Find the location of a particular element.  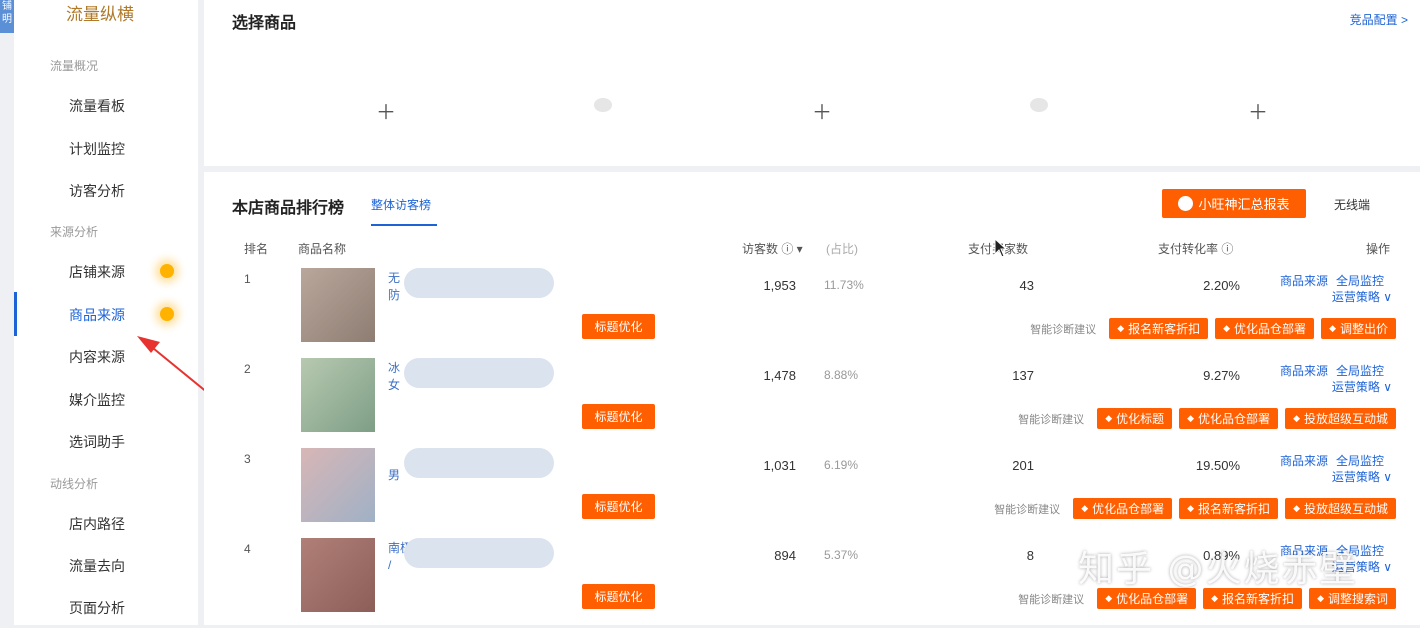

header-share: (占比) is located at coordinates (842, 249).